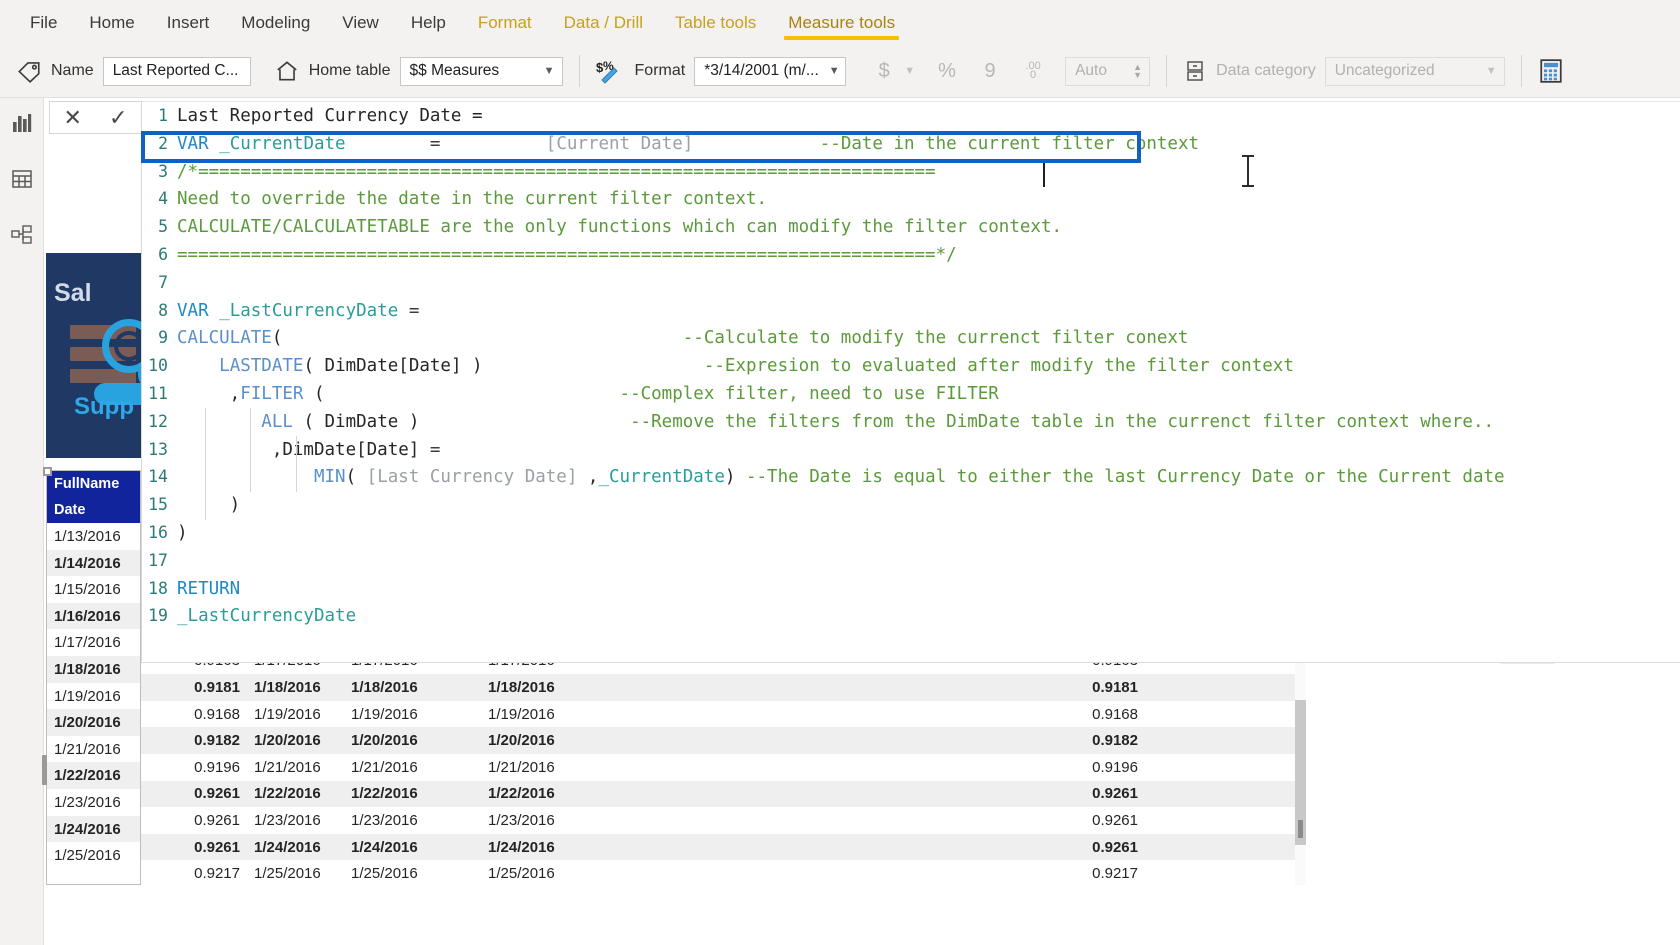  What do you see at coordinates (721, 740) in the screenshot?
I see `matrix-row: 0.9182 1/20/2016 1/20/2016 1/20/2016 0.9182` at bounding box center [721, 740].